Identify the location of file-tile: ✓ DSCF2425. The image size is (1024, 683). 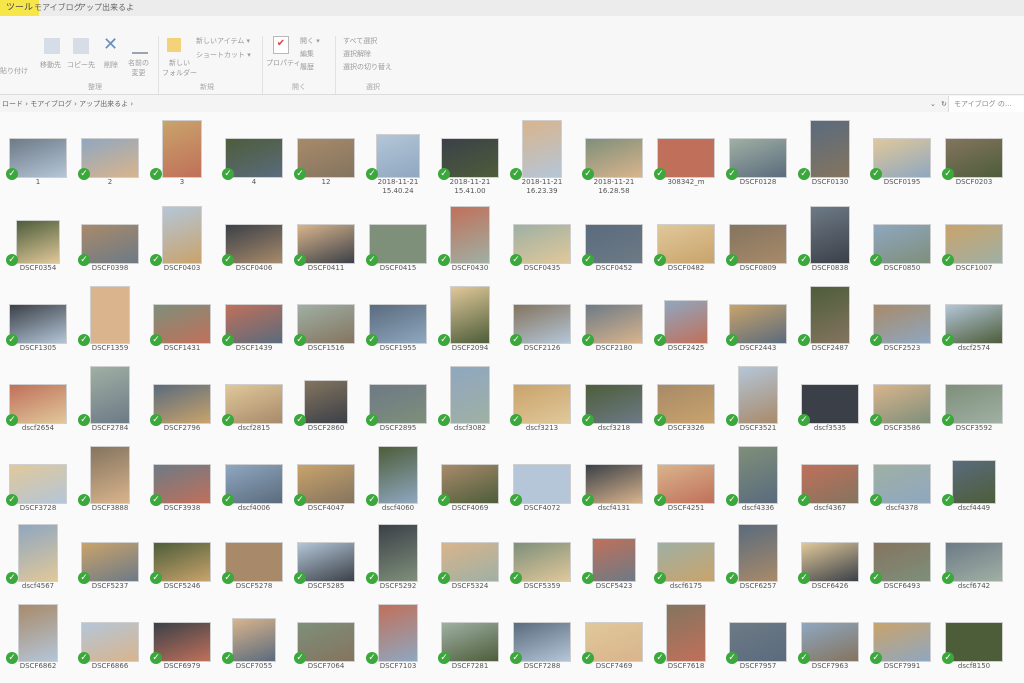
(686, 322).